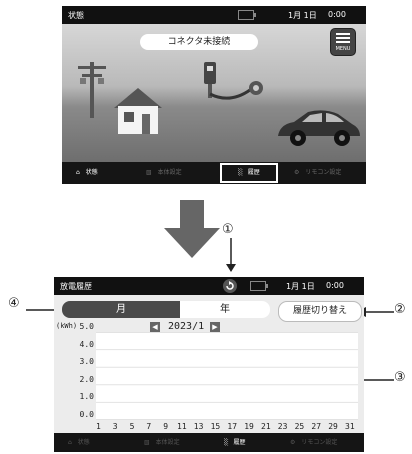  Describe the element at coordinates (233, 81) in the screenshot. I see `charger-icon` at that location.